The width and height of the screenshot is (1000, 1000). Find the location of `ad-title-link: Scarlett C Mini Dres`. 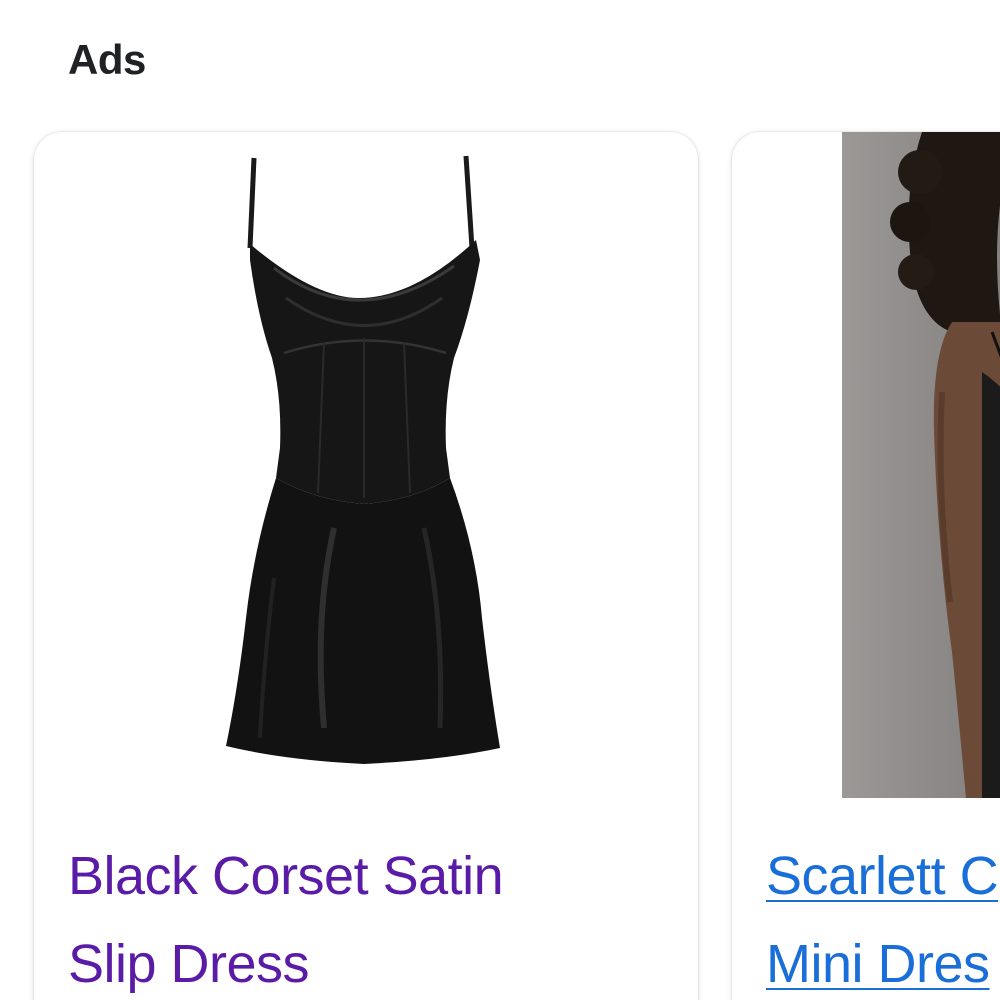

ad-title-link: Scarlett C Mini Dres is located at coordinates (883, 916).